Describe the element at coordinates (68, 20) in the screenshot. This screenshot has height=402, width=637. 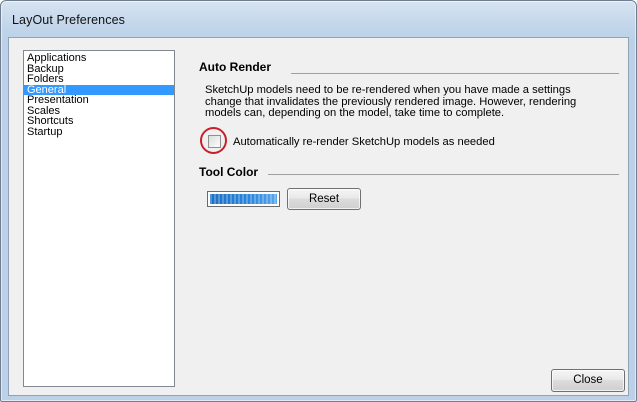
I see `window-title: LayOut Preferences` at that location.